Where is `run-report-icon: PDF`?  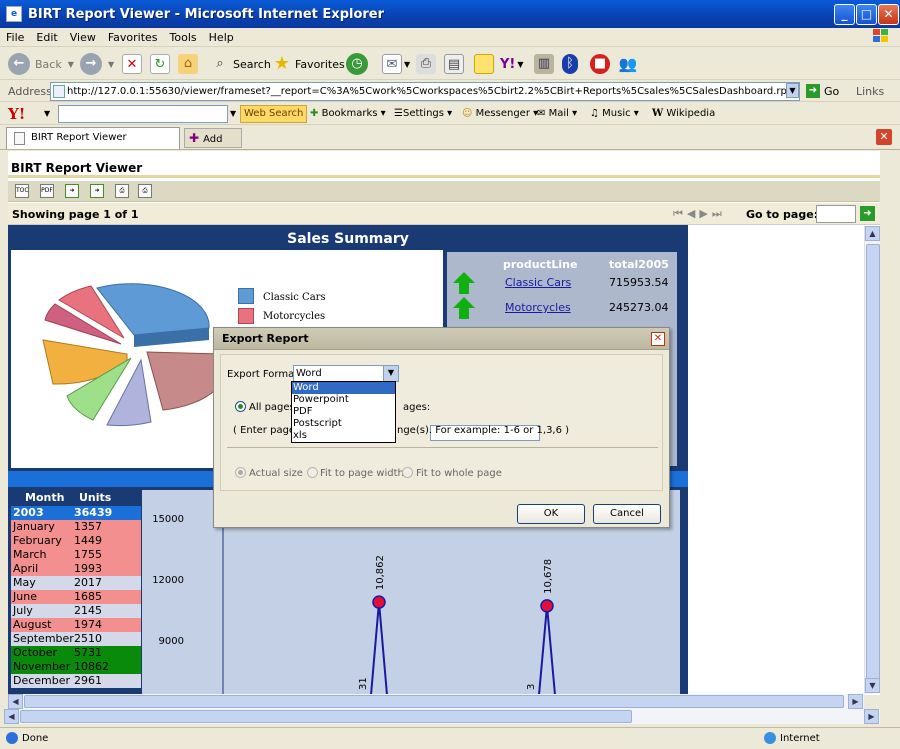 run-report-icon: PDF is located at coordinates (47, 191).